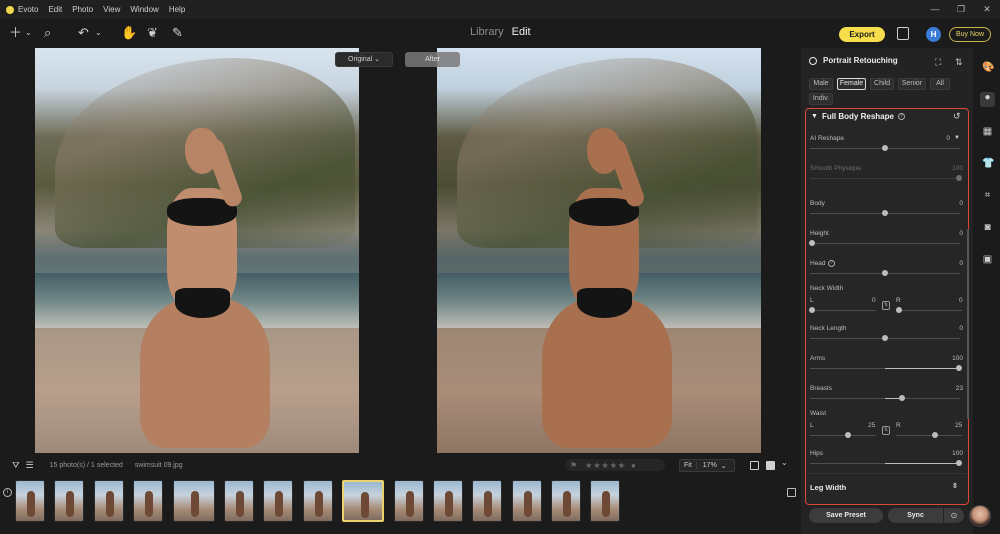  Describe the element at coordinates (935, 435) in the screenshot. I see `waist-right-slider` at that location.